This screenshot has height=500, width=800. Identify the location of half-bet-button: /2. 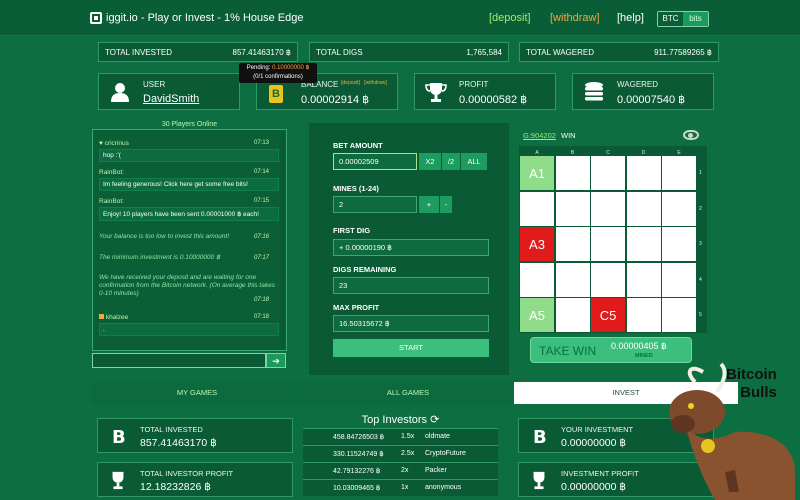
(451, 161).